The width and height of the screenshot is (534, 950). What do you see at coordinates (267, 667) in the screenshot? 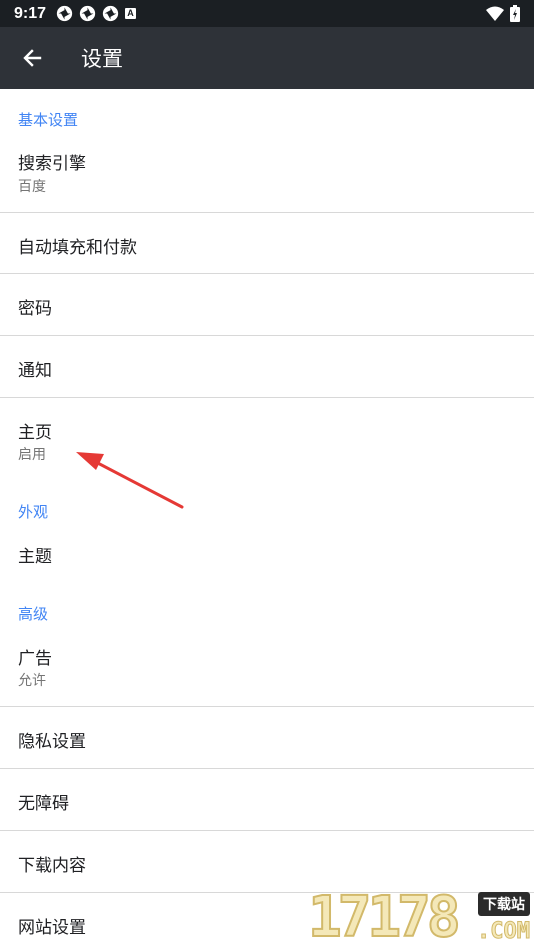
I see `setting-ads: 广告 允许` at bounding box center [267, 667].